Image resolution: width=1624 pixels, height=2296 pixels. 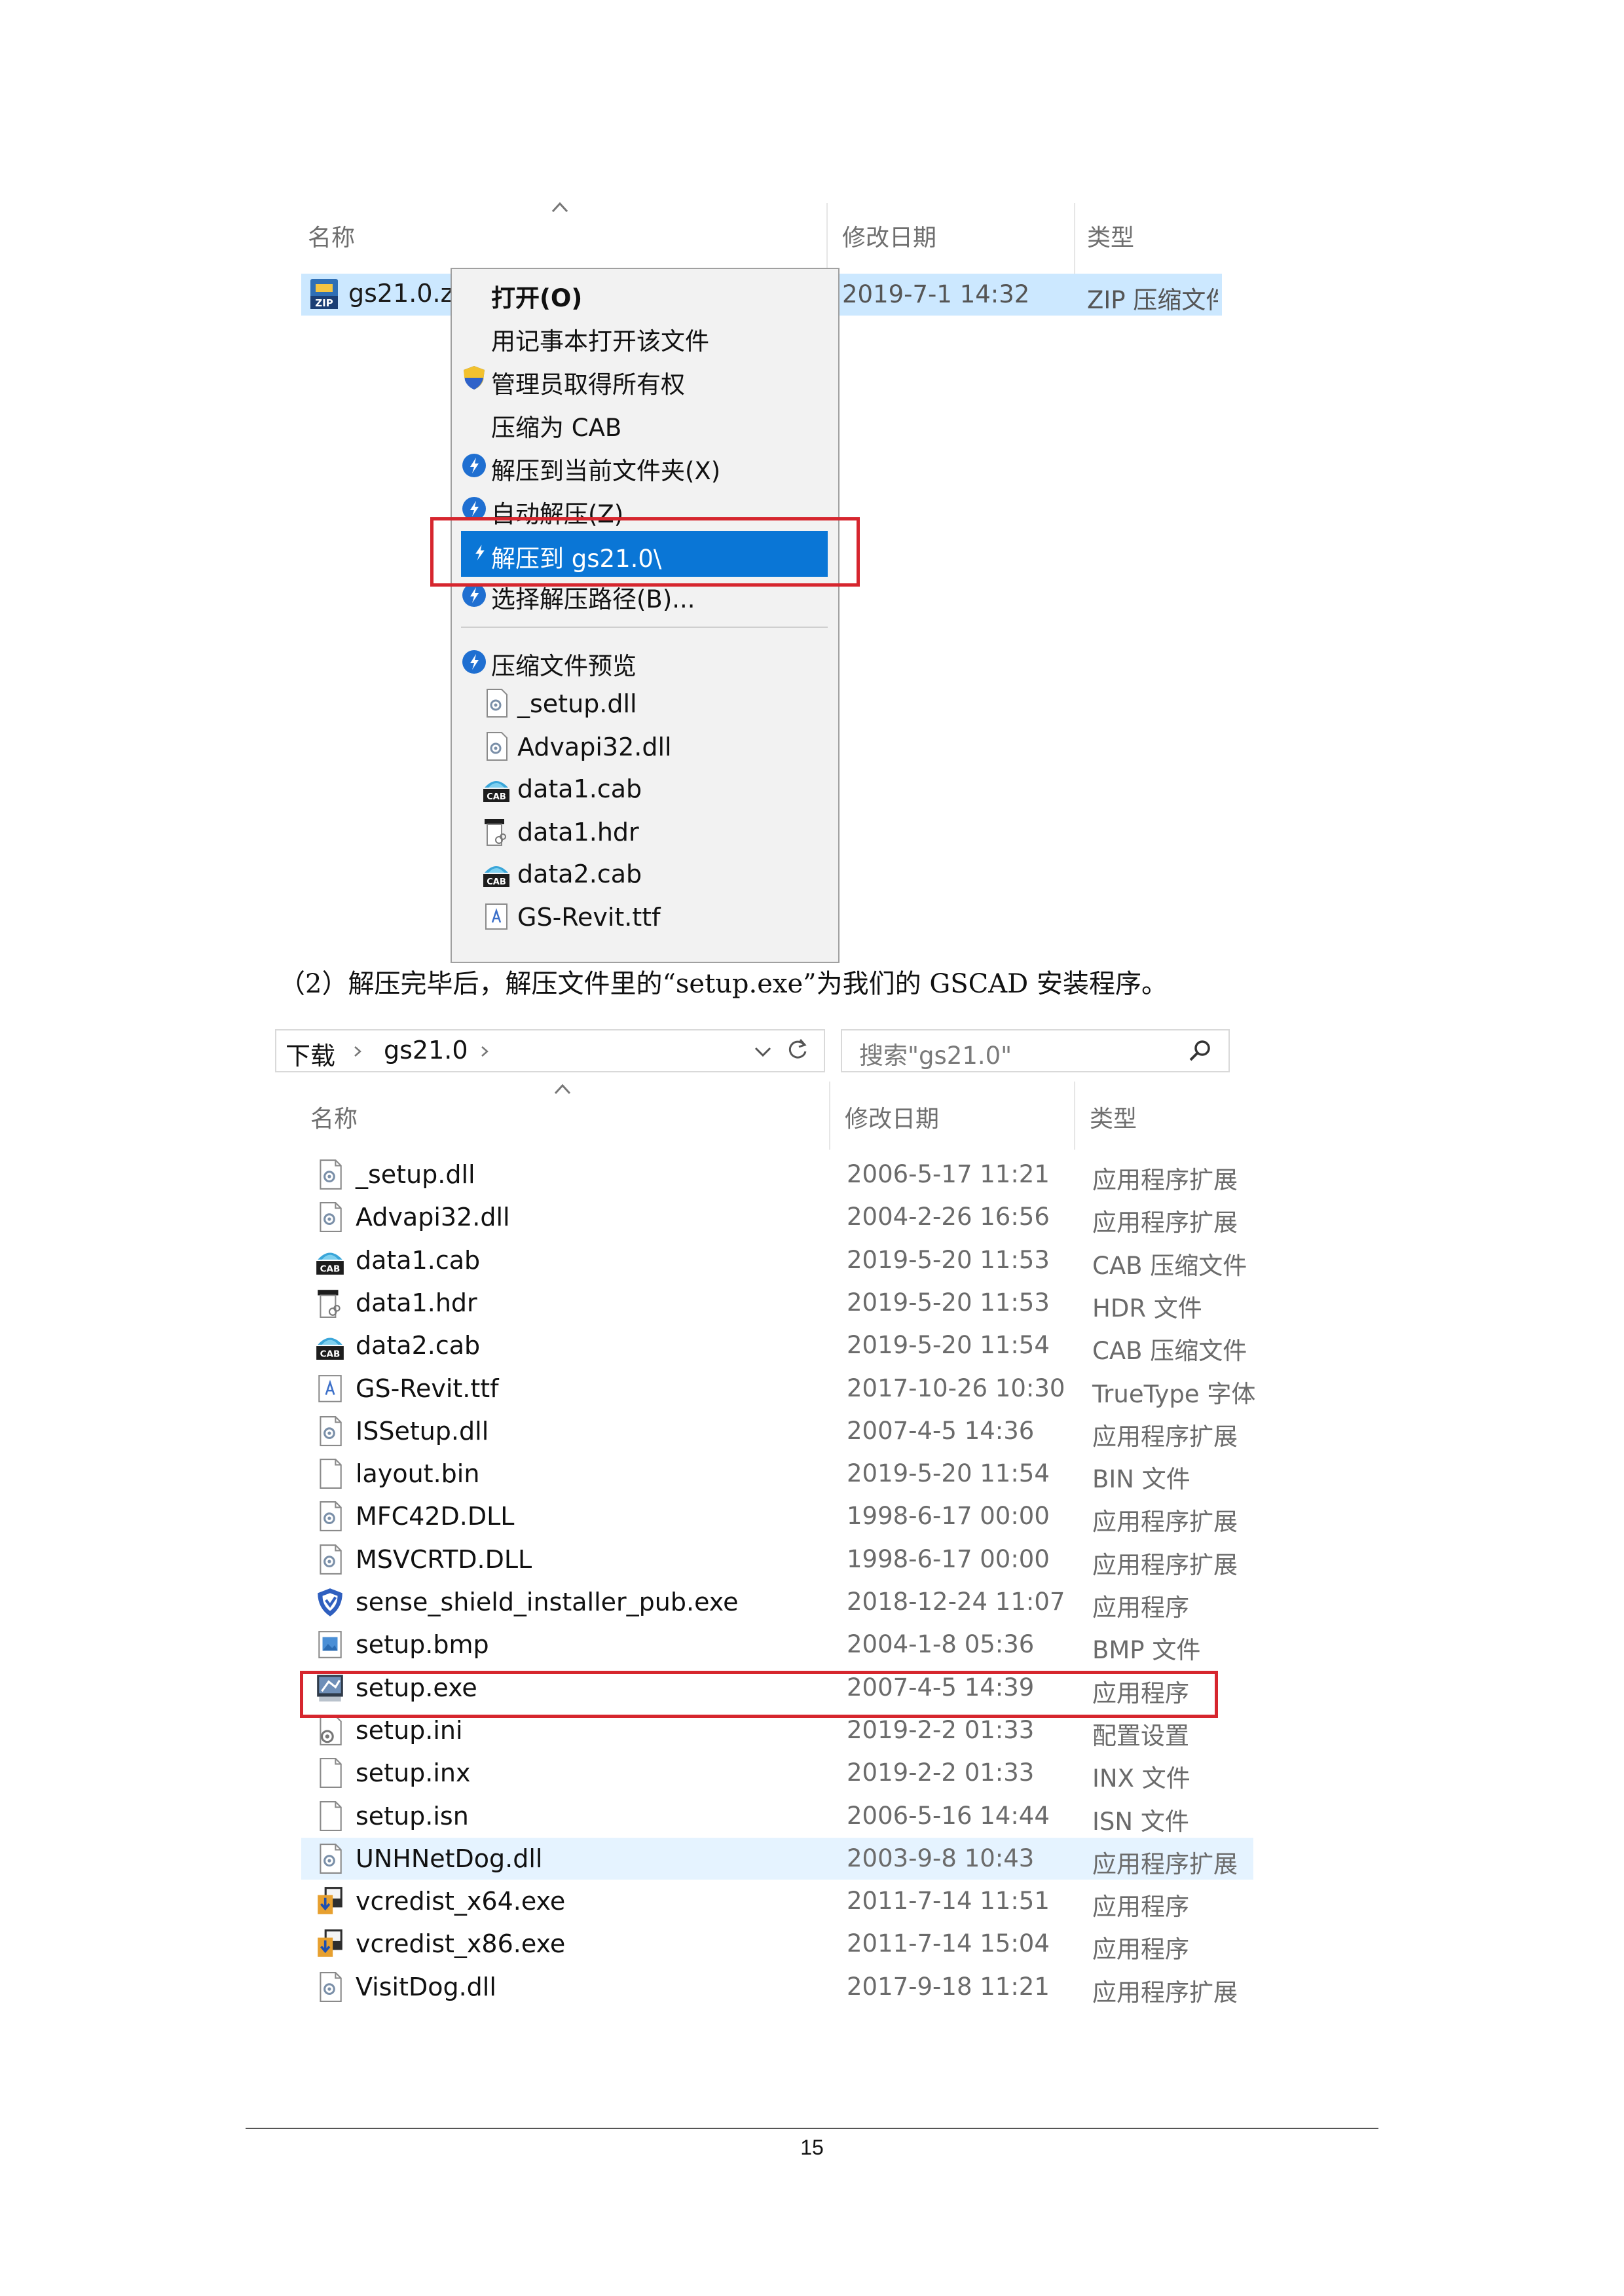 I want to click on file-type: HDR 文件, so click(x=1147, y=1308).